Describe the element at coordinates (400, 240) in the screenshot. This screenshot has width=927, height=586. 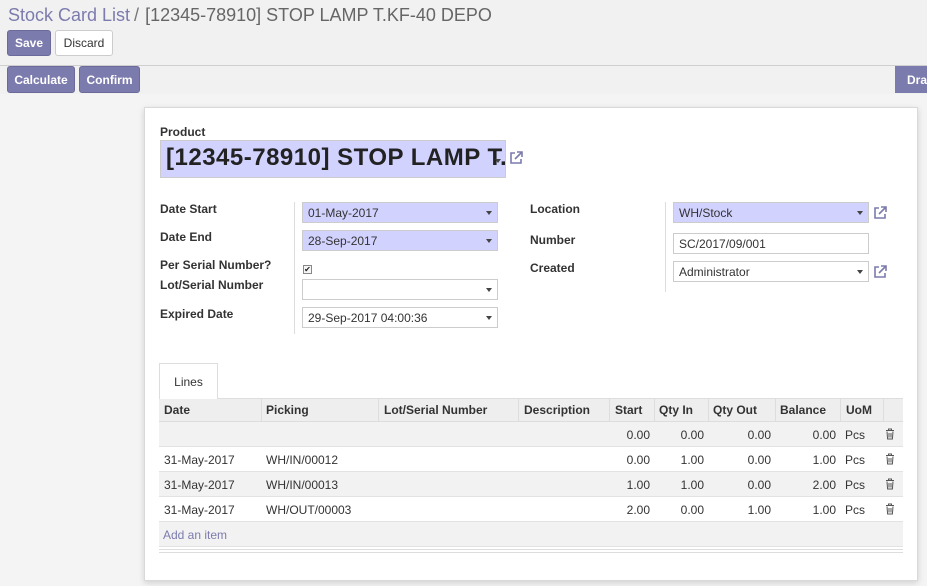
I see `date-end-field: 28-Sep-2017` at that location.